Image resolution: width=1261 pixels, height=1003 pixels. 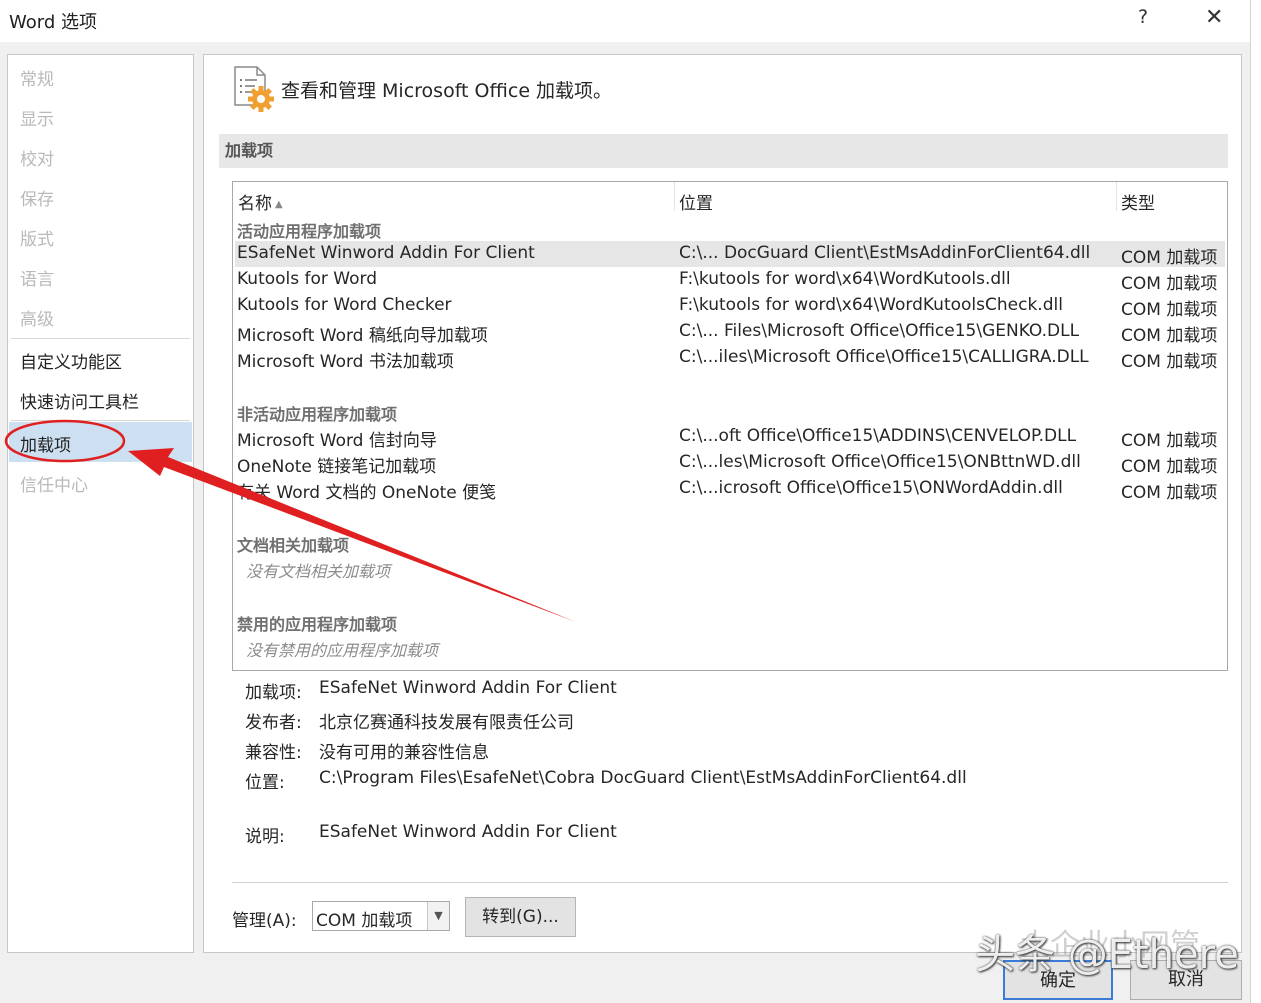 I want to click on cell-name: ESafeNet Winword Addin For Client, so click(x=386, y=253).